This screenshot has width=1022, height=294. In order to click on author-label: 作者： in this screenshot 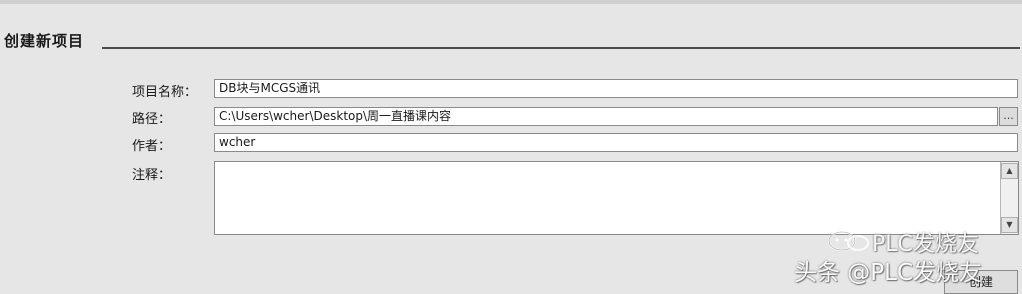, I will do `click(152, 146)`.